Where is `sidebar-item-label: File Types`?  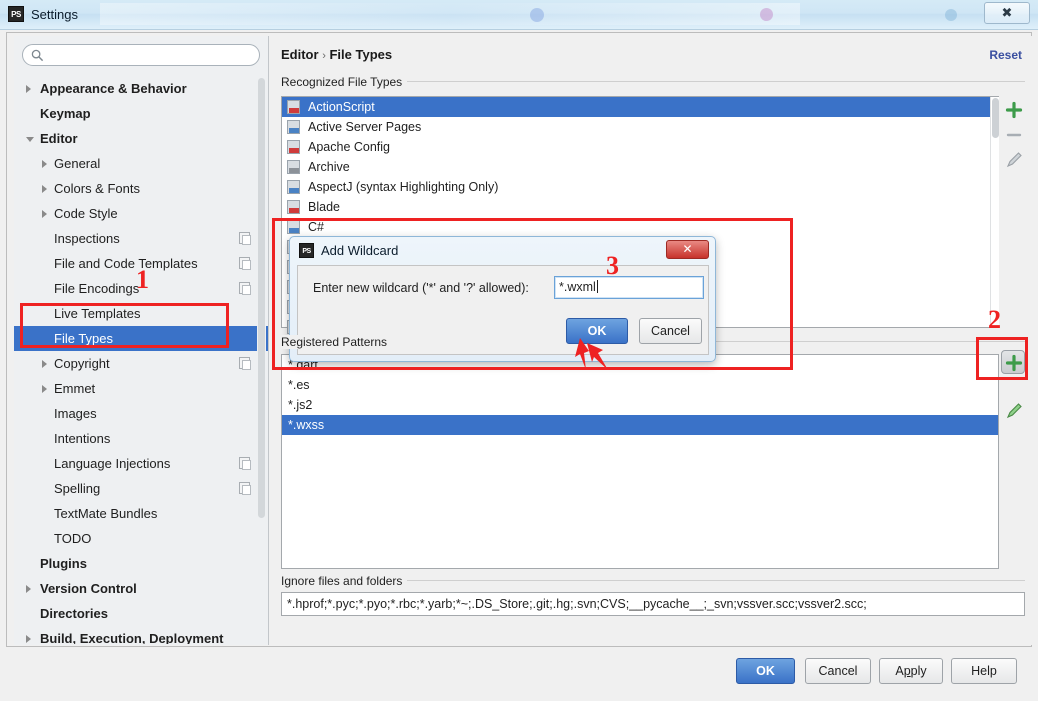 sidebar-item-label: File Types is located at coordinates (84, 338).